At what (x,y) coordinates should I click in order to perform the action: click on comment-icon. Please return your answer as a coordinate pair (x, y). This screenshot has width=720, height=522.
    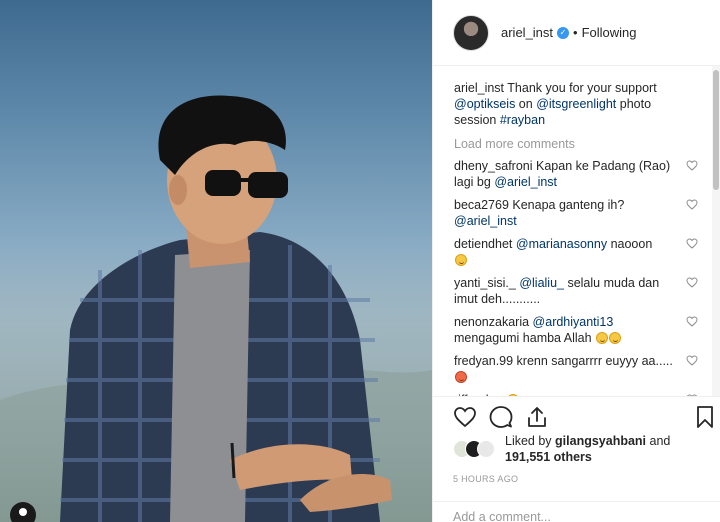
    Looking at the image, I should click on (501, 417).